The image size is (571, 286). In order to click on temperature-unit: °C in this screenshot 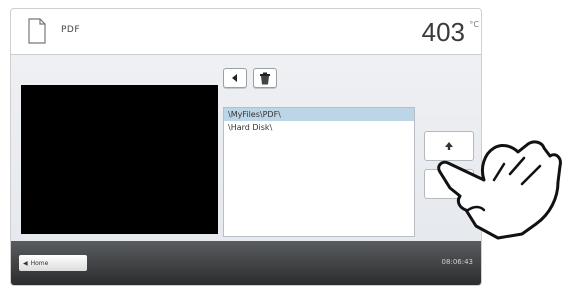, I will do `click(474, 24)`.